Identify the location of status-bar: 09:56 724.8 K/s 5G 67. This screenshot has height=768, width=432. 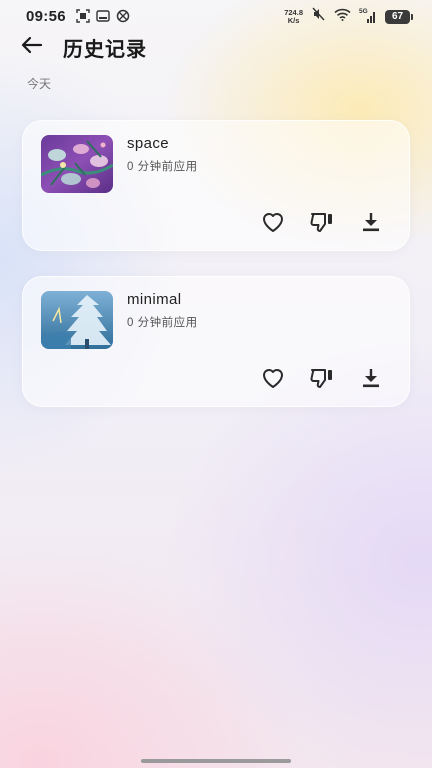
(216, 17).